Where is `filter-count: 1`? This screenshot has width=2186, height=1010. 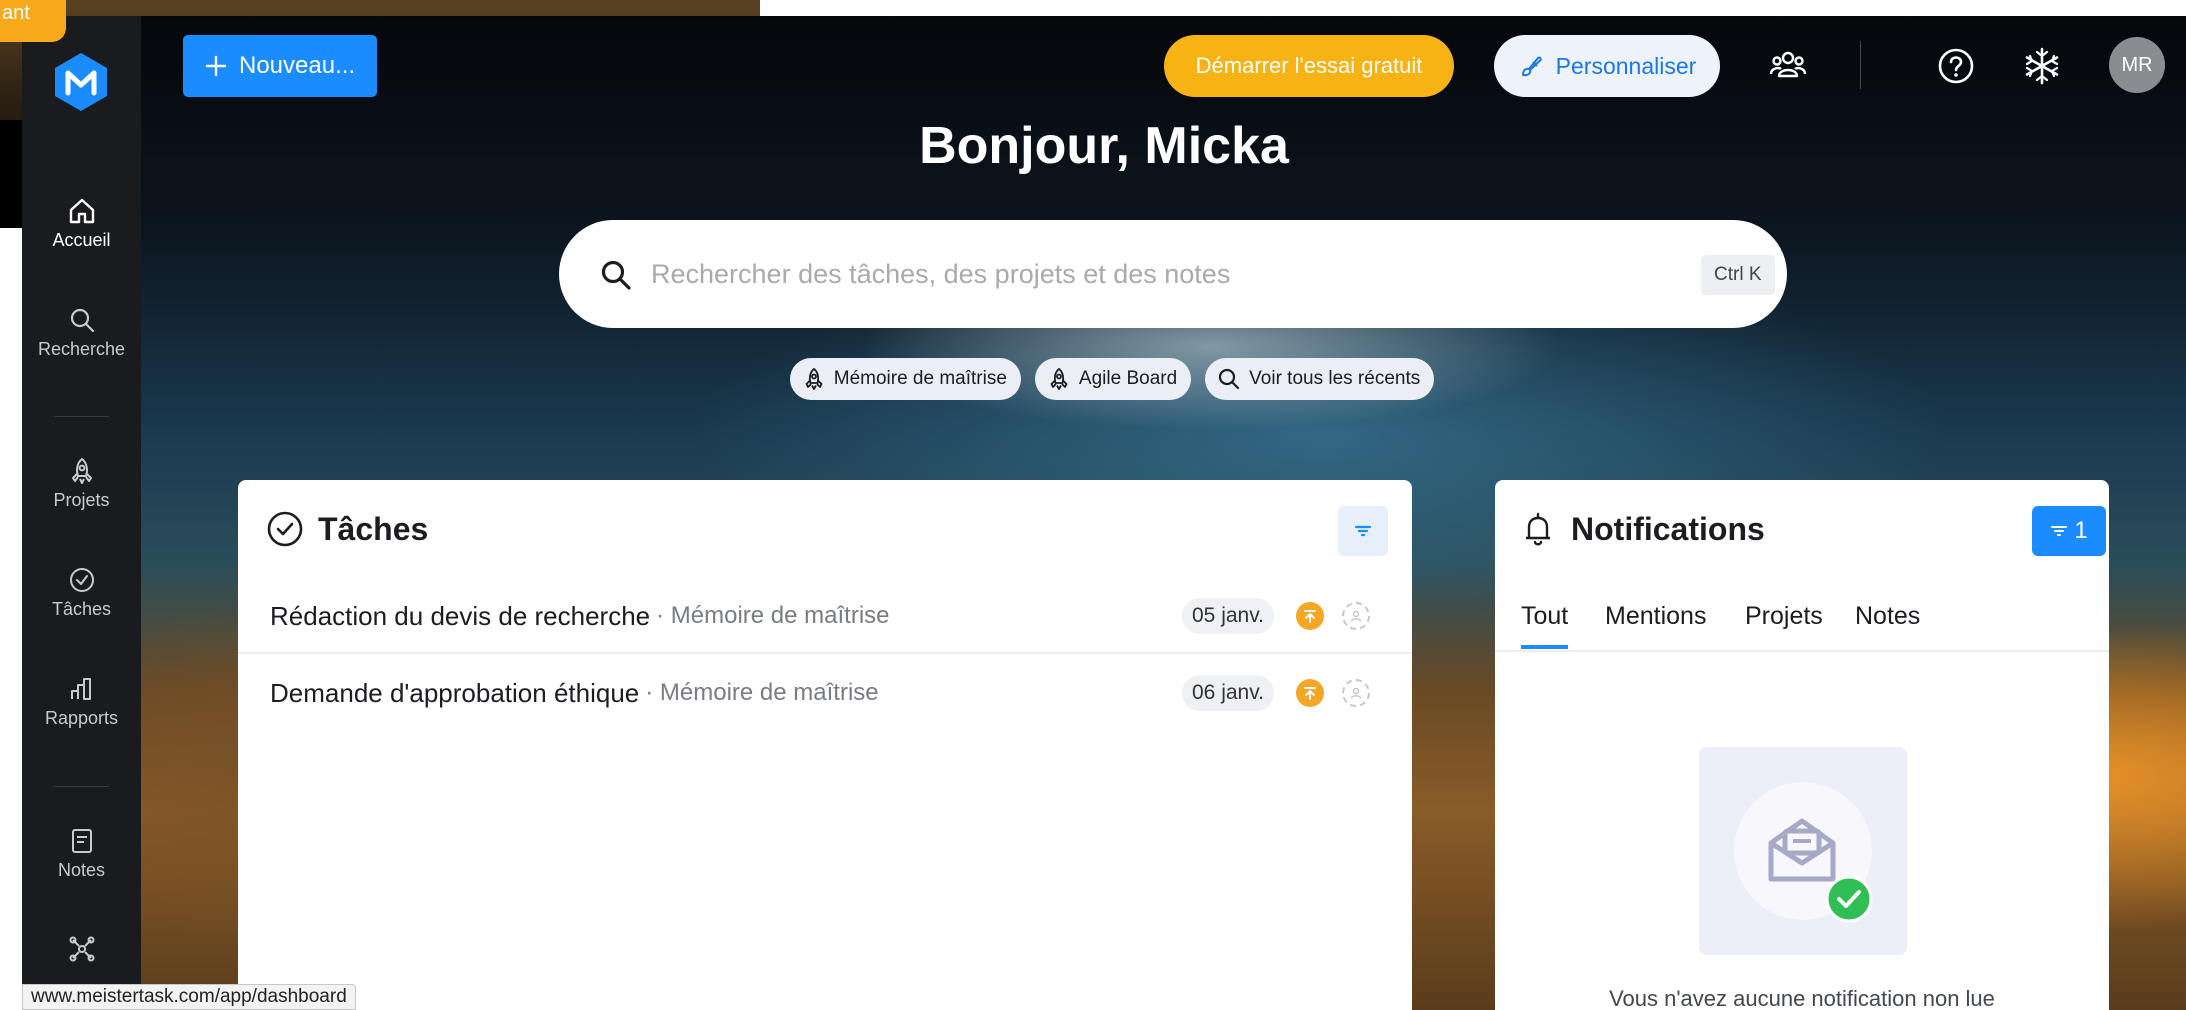 filter-count: 1 is located at coordinates (2081, 530).